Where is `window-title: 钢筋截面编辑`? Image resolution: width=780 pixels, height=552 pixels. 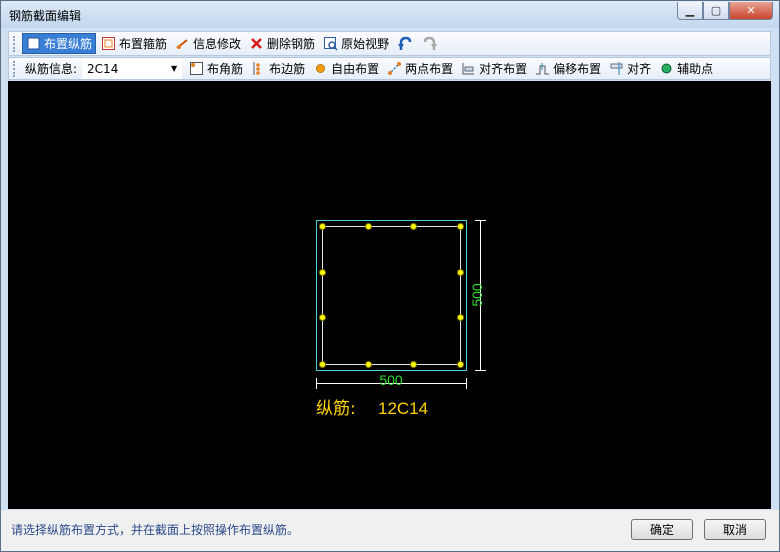
window-title: 钢筋截面编辑 is located at coordinates (45, 16).